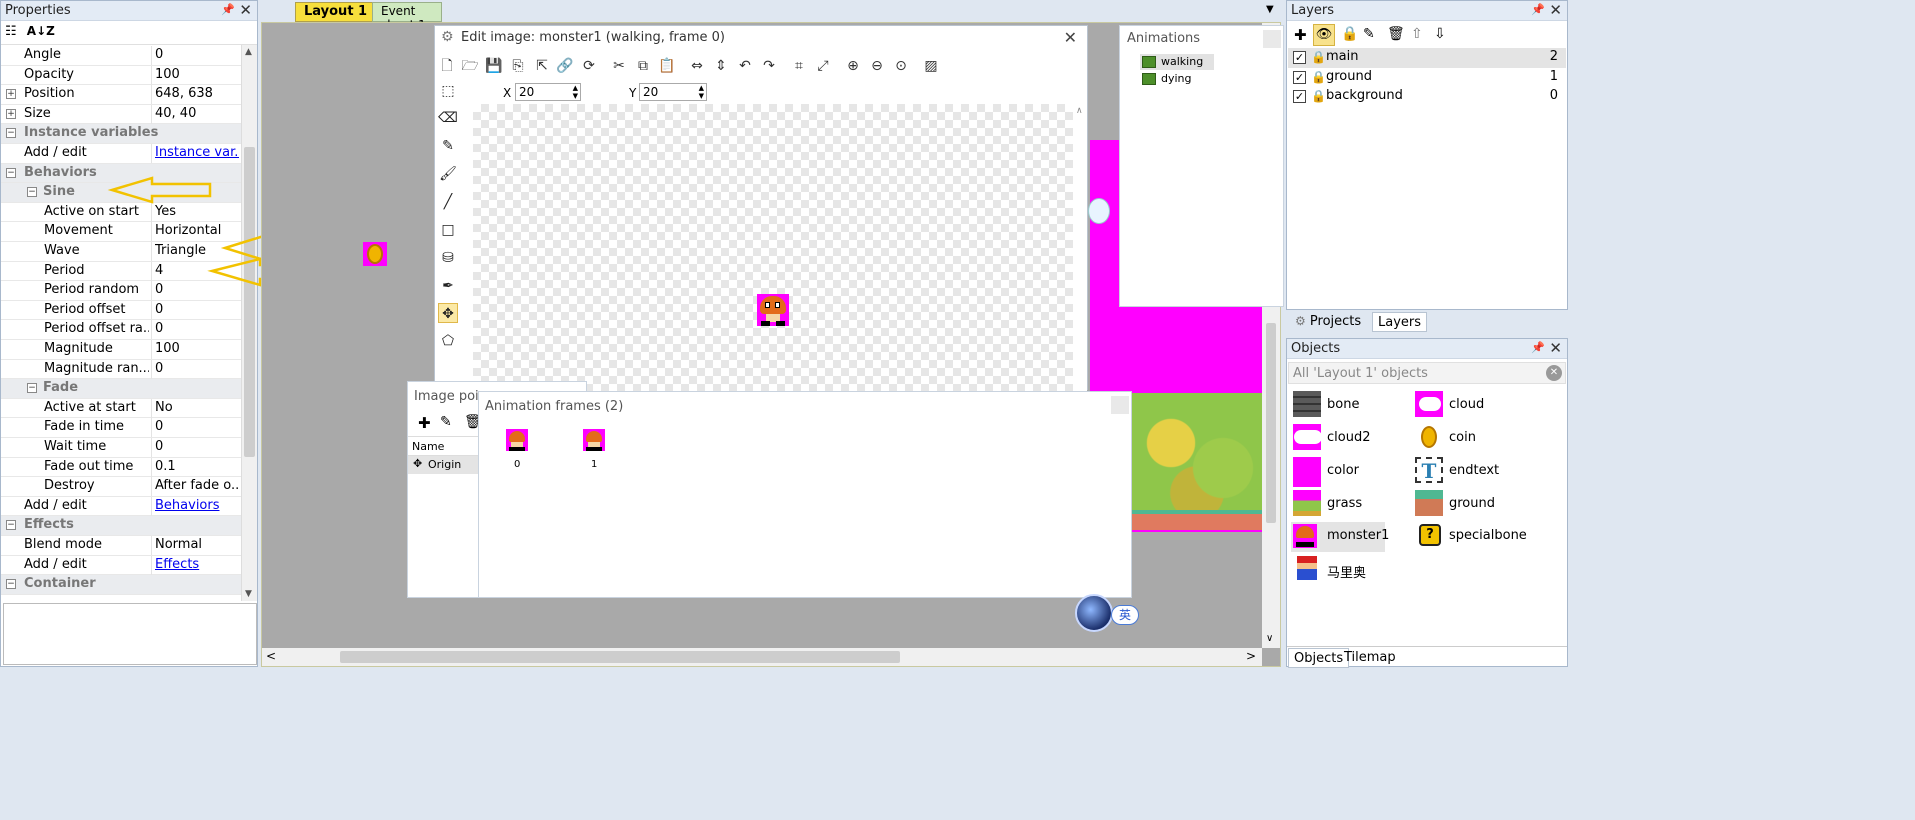  I want to click on edit-point-icon: ✎, so click(446, 422).